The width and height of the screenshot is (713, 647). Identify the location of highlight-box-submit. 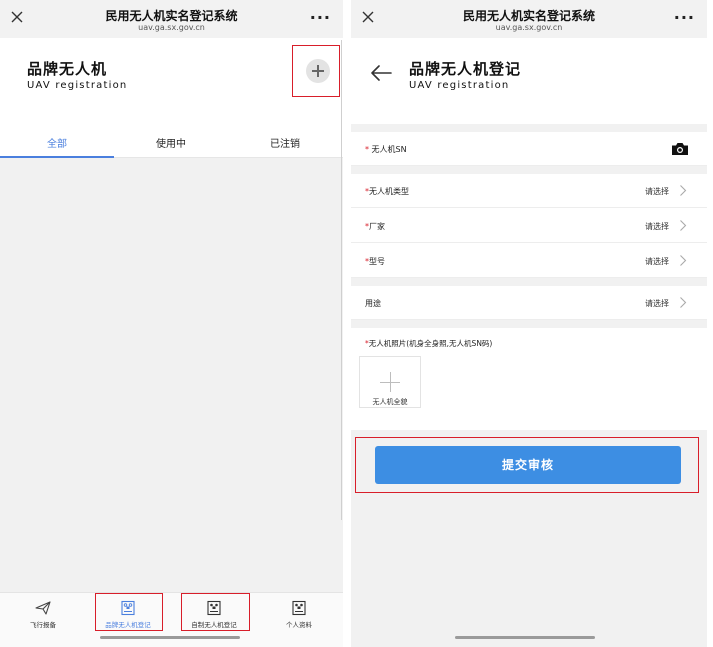
(527, 465).